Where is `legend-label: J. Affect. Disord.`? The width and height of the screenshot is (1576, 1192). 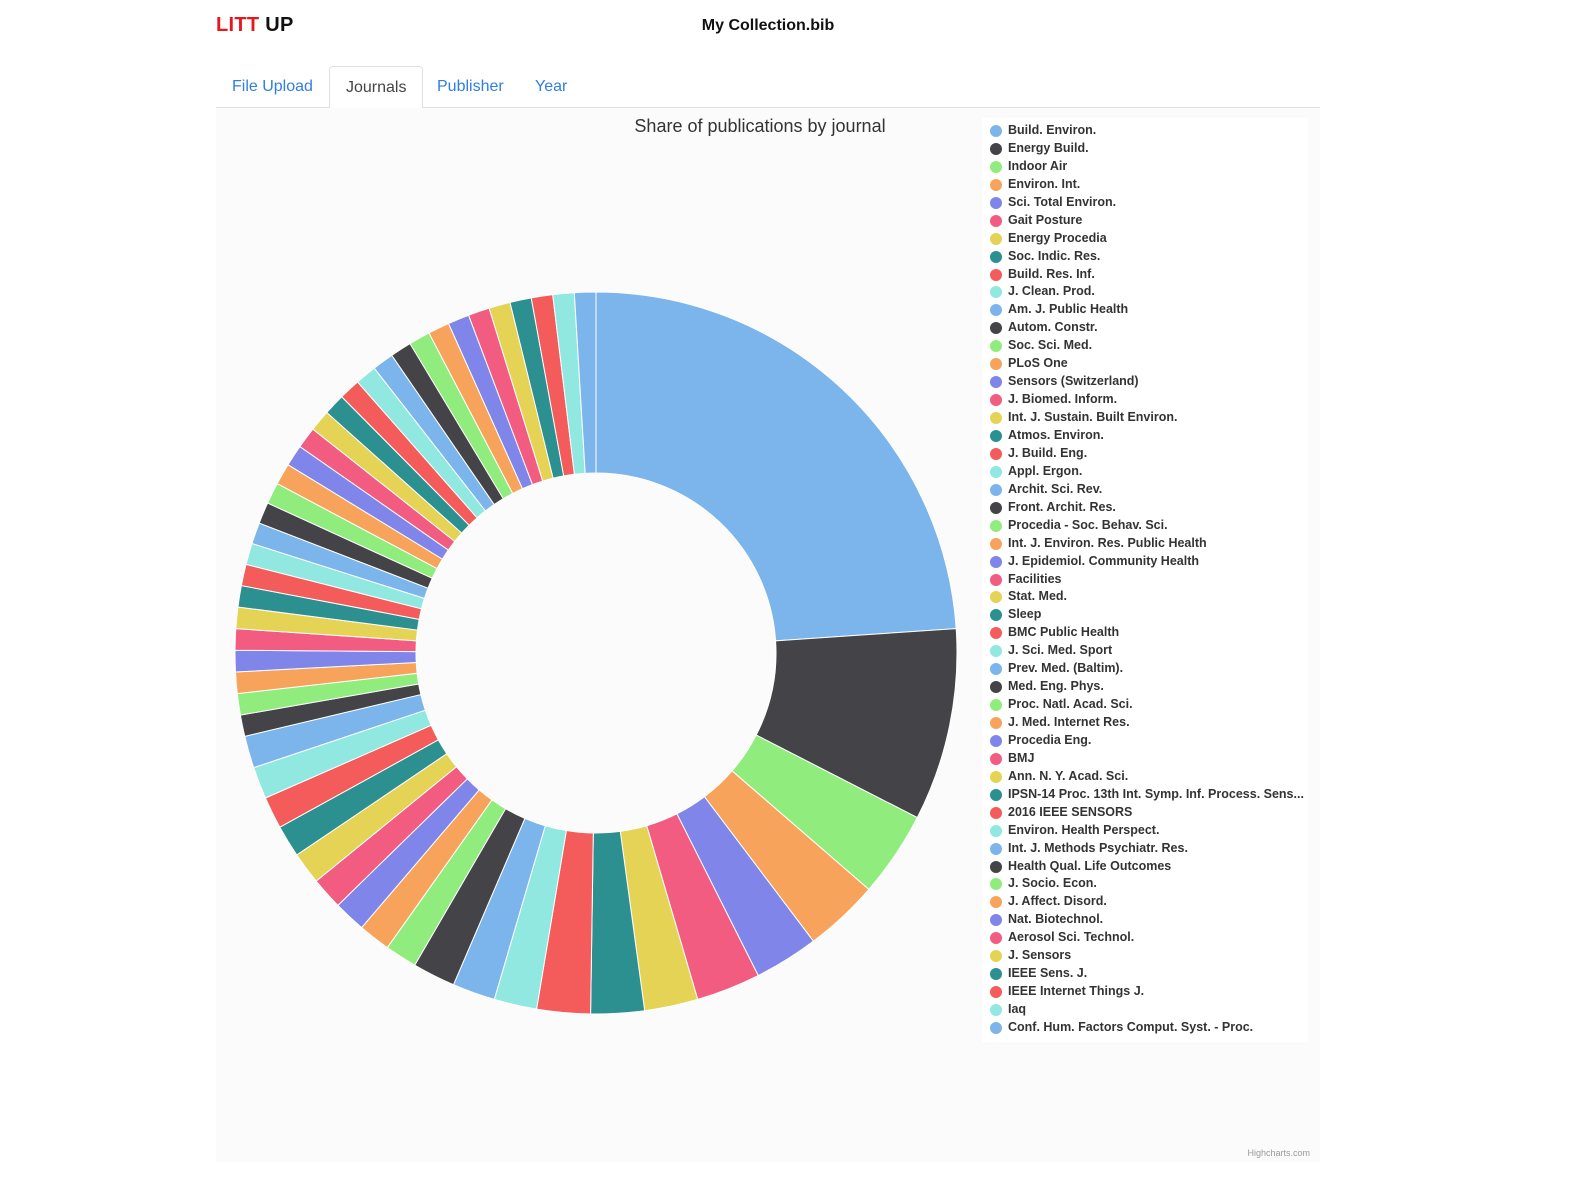 legend-label: J. Affect. Disord. is located at coordinates (1057, 901).